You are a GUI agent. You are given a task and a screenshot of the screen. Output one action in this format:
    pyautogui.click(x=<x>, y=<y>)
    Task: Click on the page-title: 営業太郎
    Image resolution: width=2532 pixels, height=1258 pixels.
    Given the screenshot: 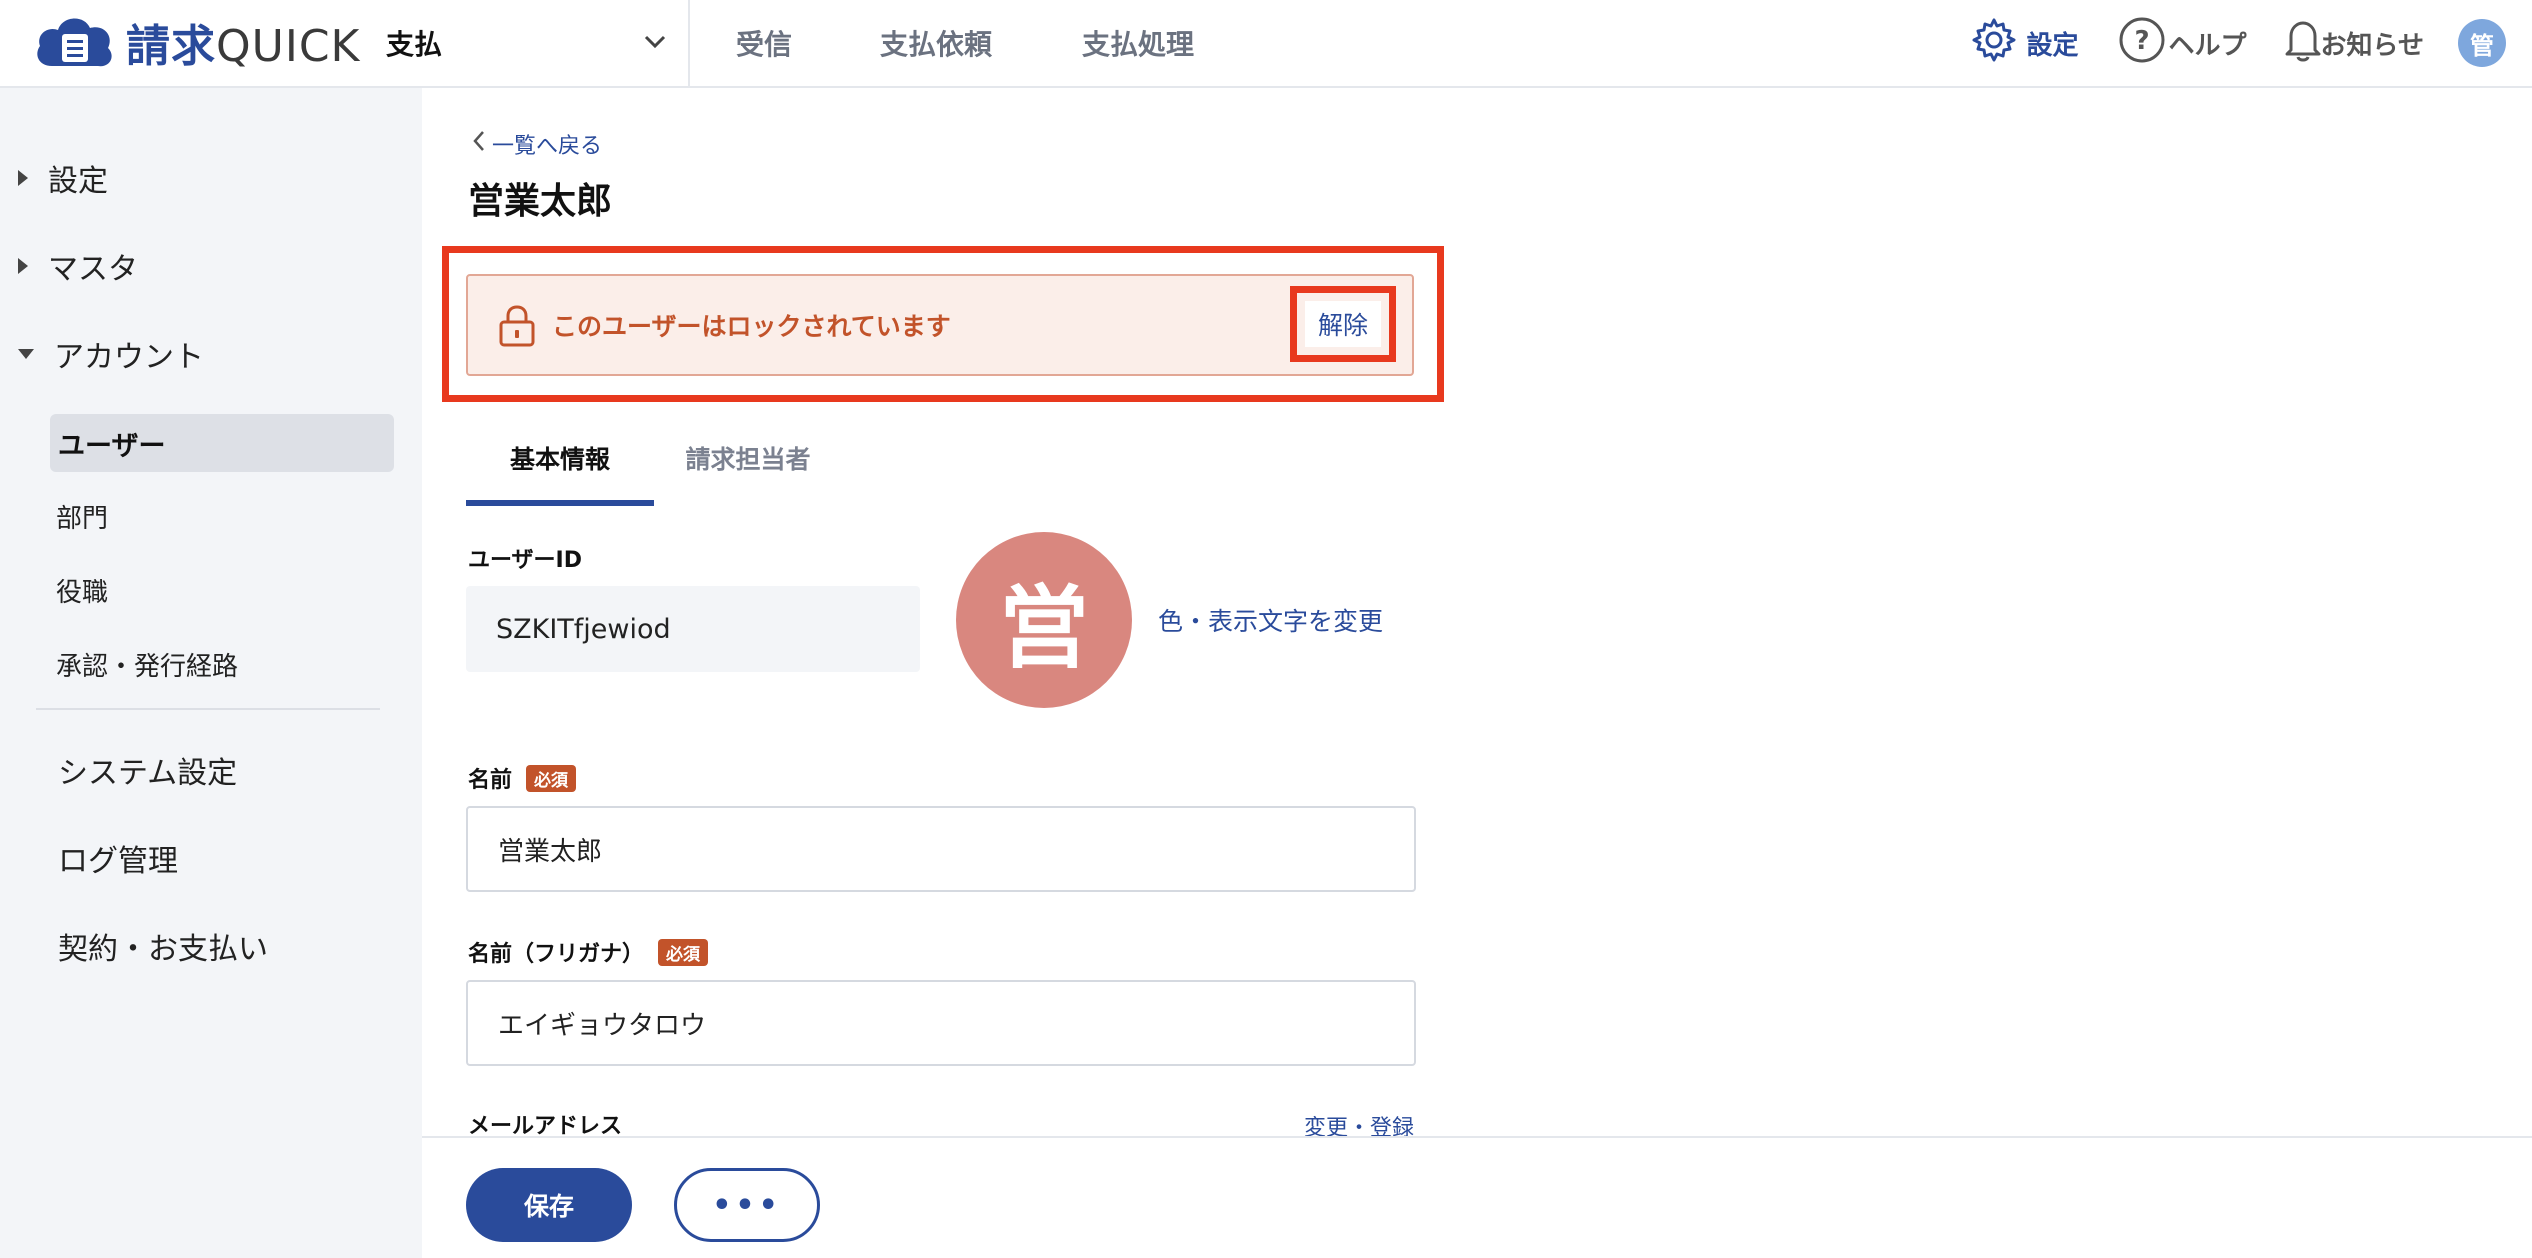 What is the action you would take?
    pyautogui.click(x=540, y=201)
    